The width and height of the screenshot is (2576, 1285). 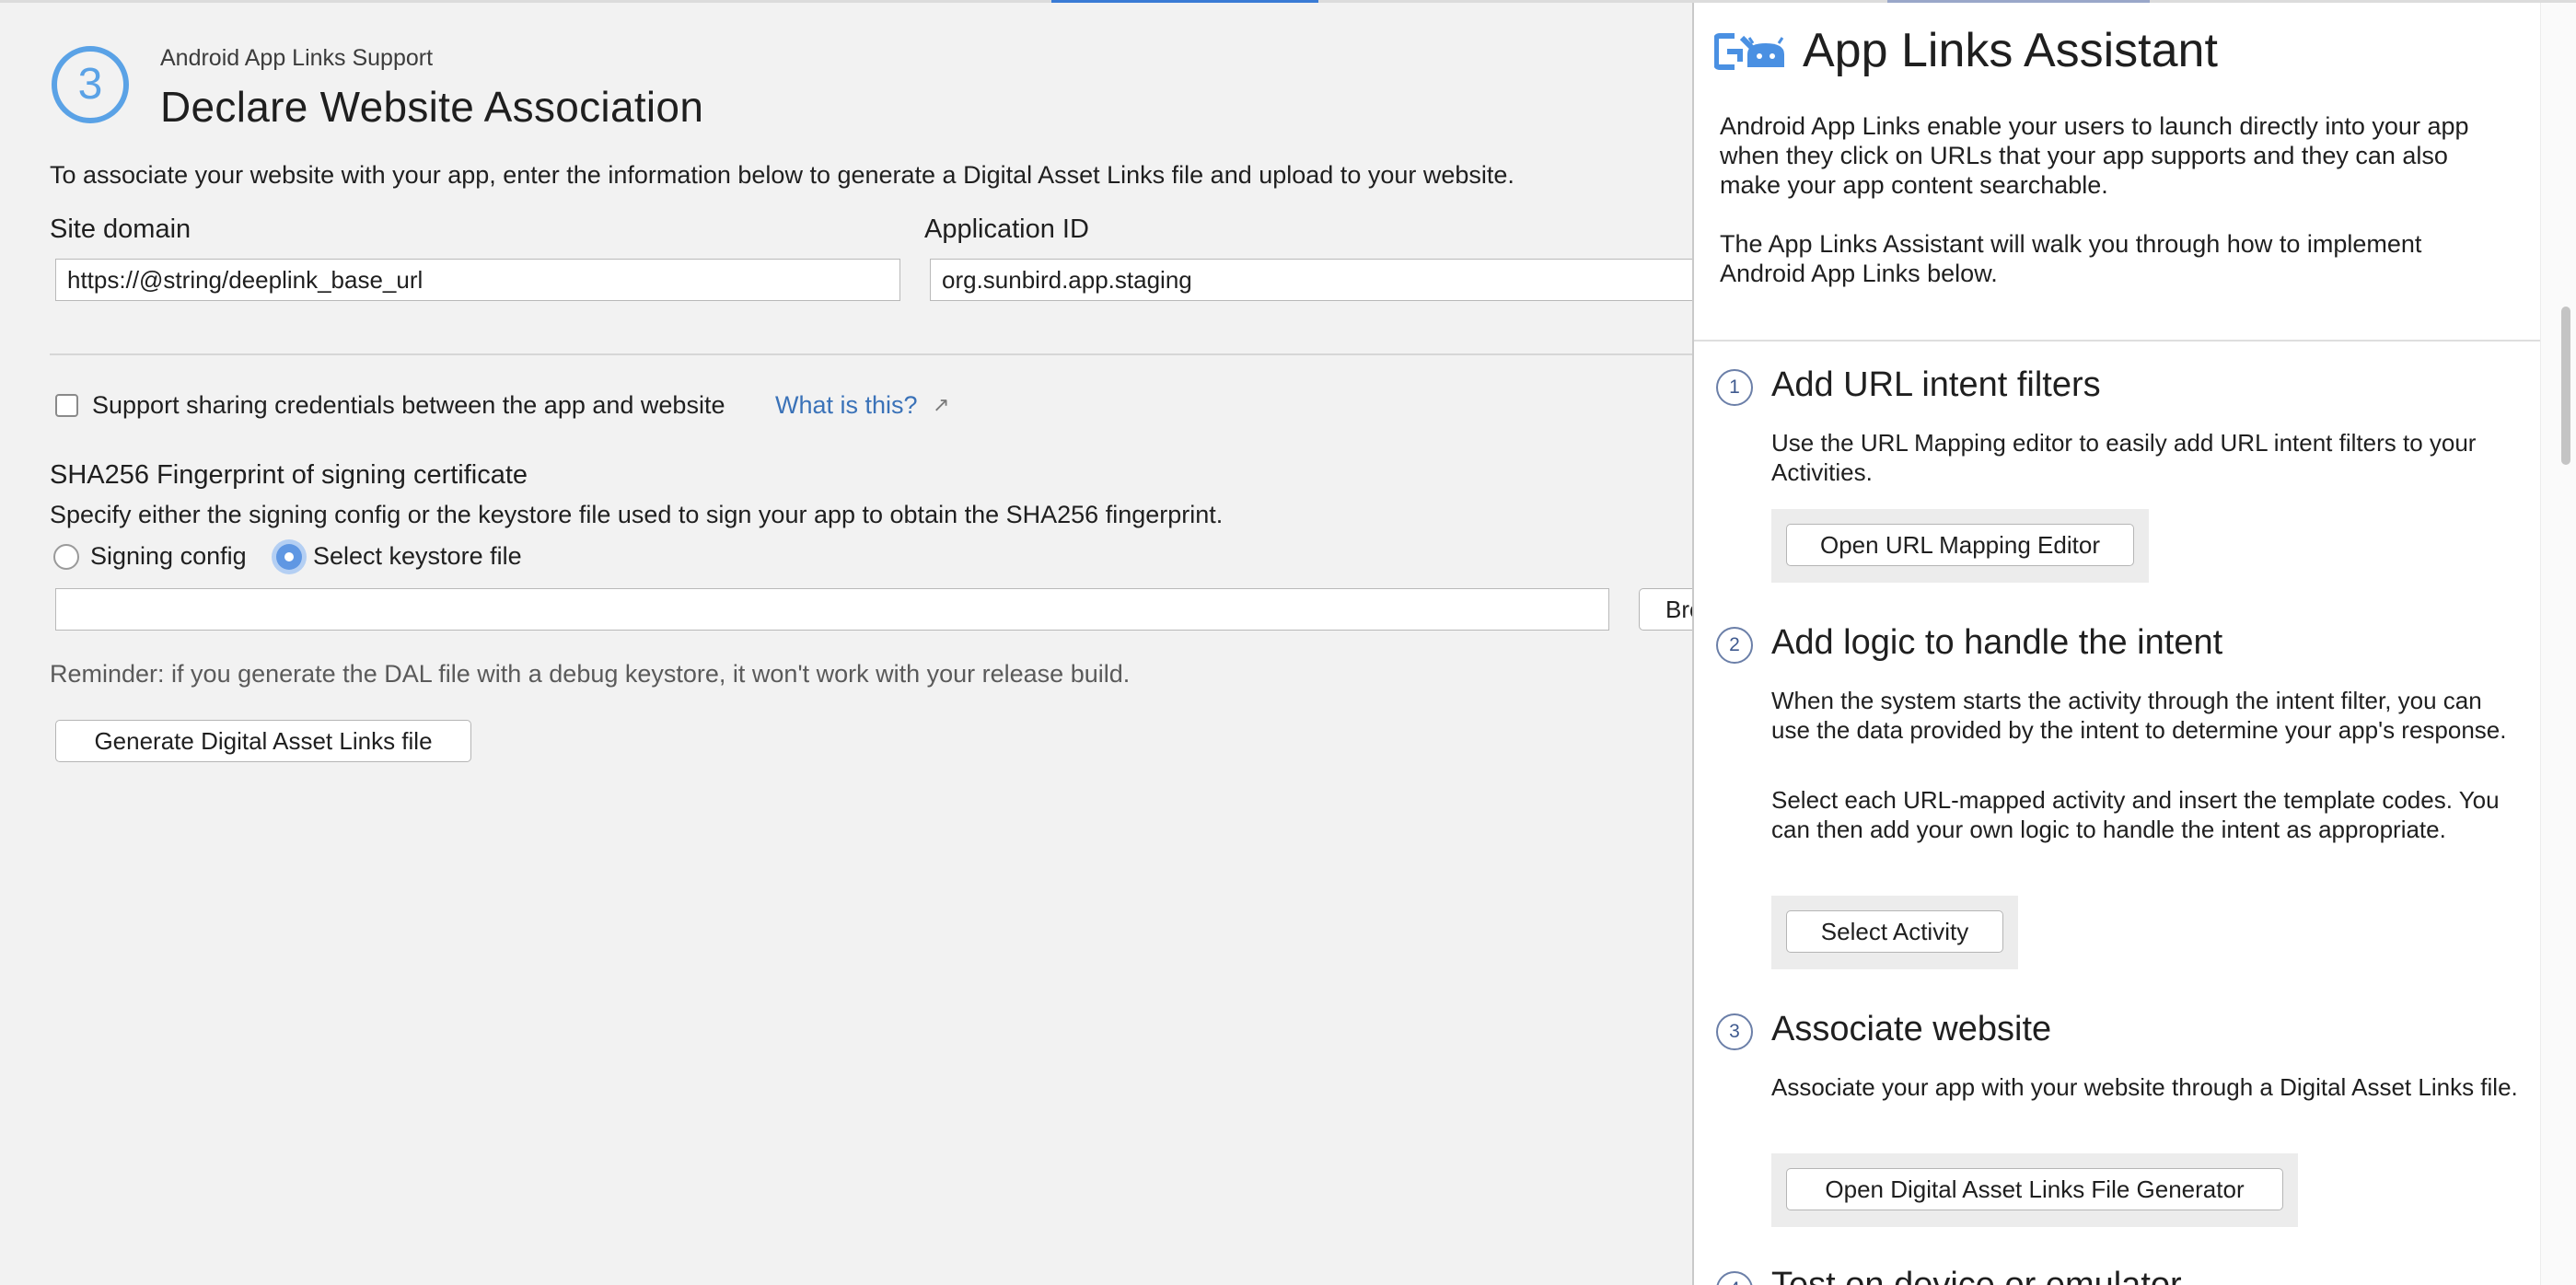 I want to click on select-keystore-label: Select keystore file, so click(x=417, y=556).